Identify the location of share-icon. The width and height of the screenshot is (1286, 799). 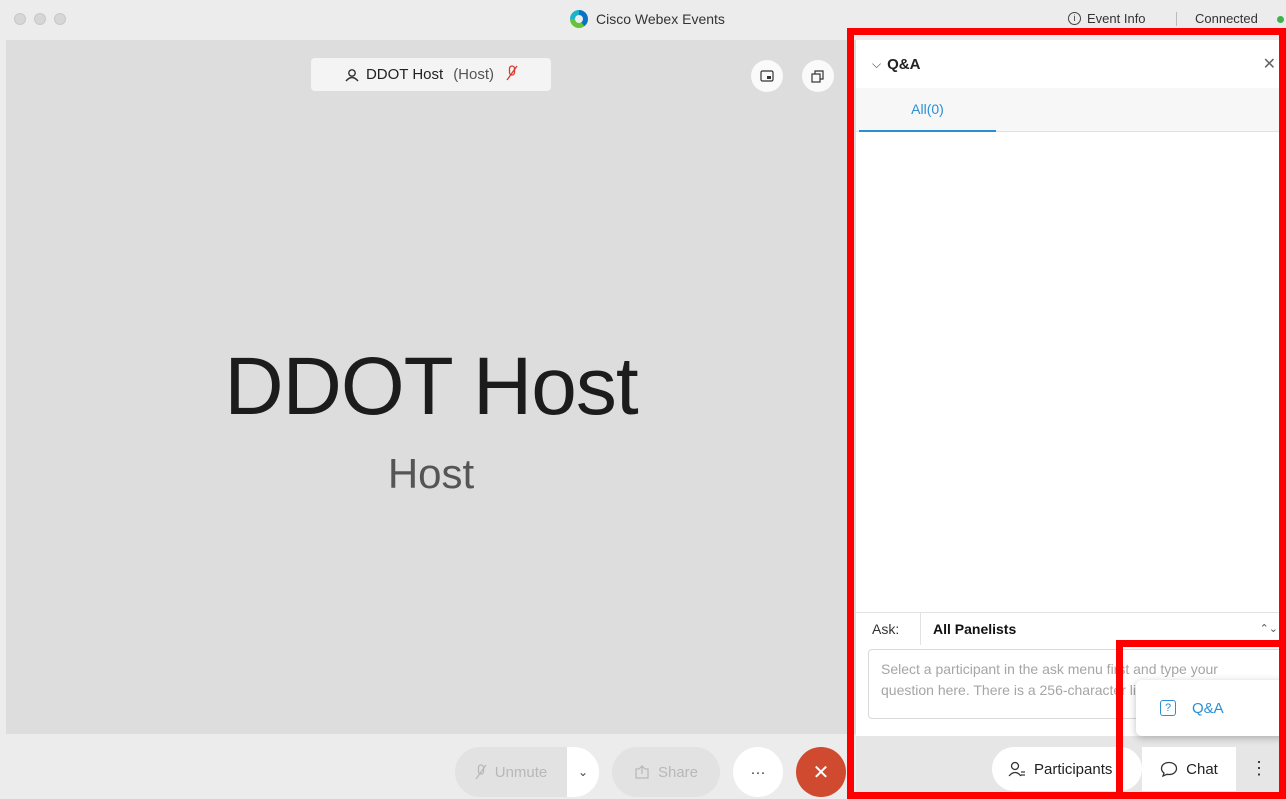
(642, 772).